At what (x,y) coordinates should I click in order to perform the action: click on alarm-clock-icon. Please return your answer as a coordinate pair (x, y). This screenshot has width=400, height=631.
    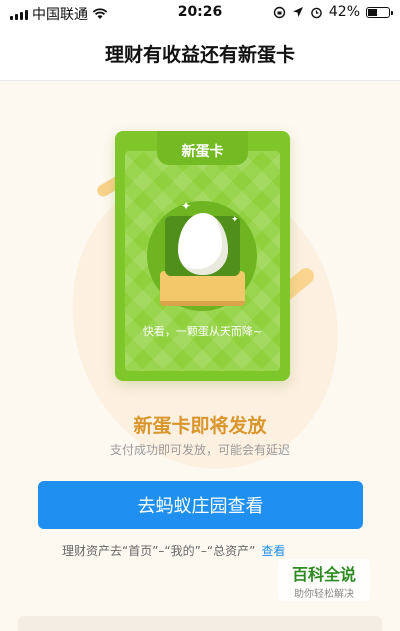
    Looking at the image, I should click on (316, 12).